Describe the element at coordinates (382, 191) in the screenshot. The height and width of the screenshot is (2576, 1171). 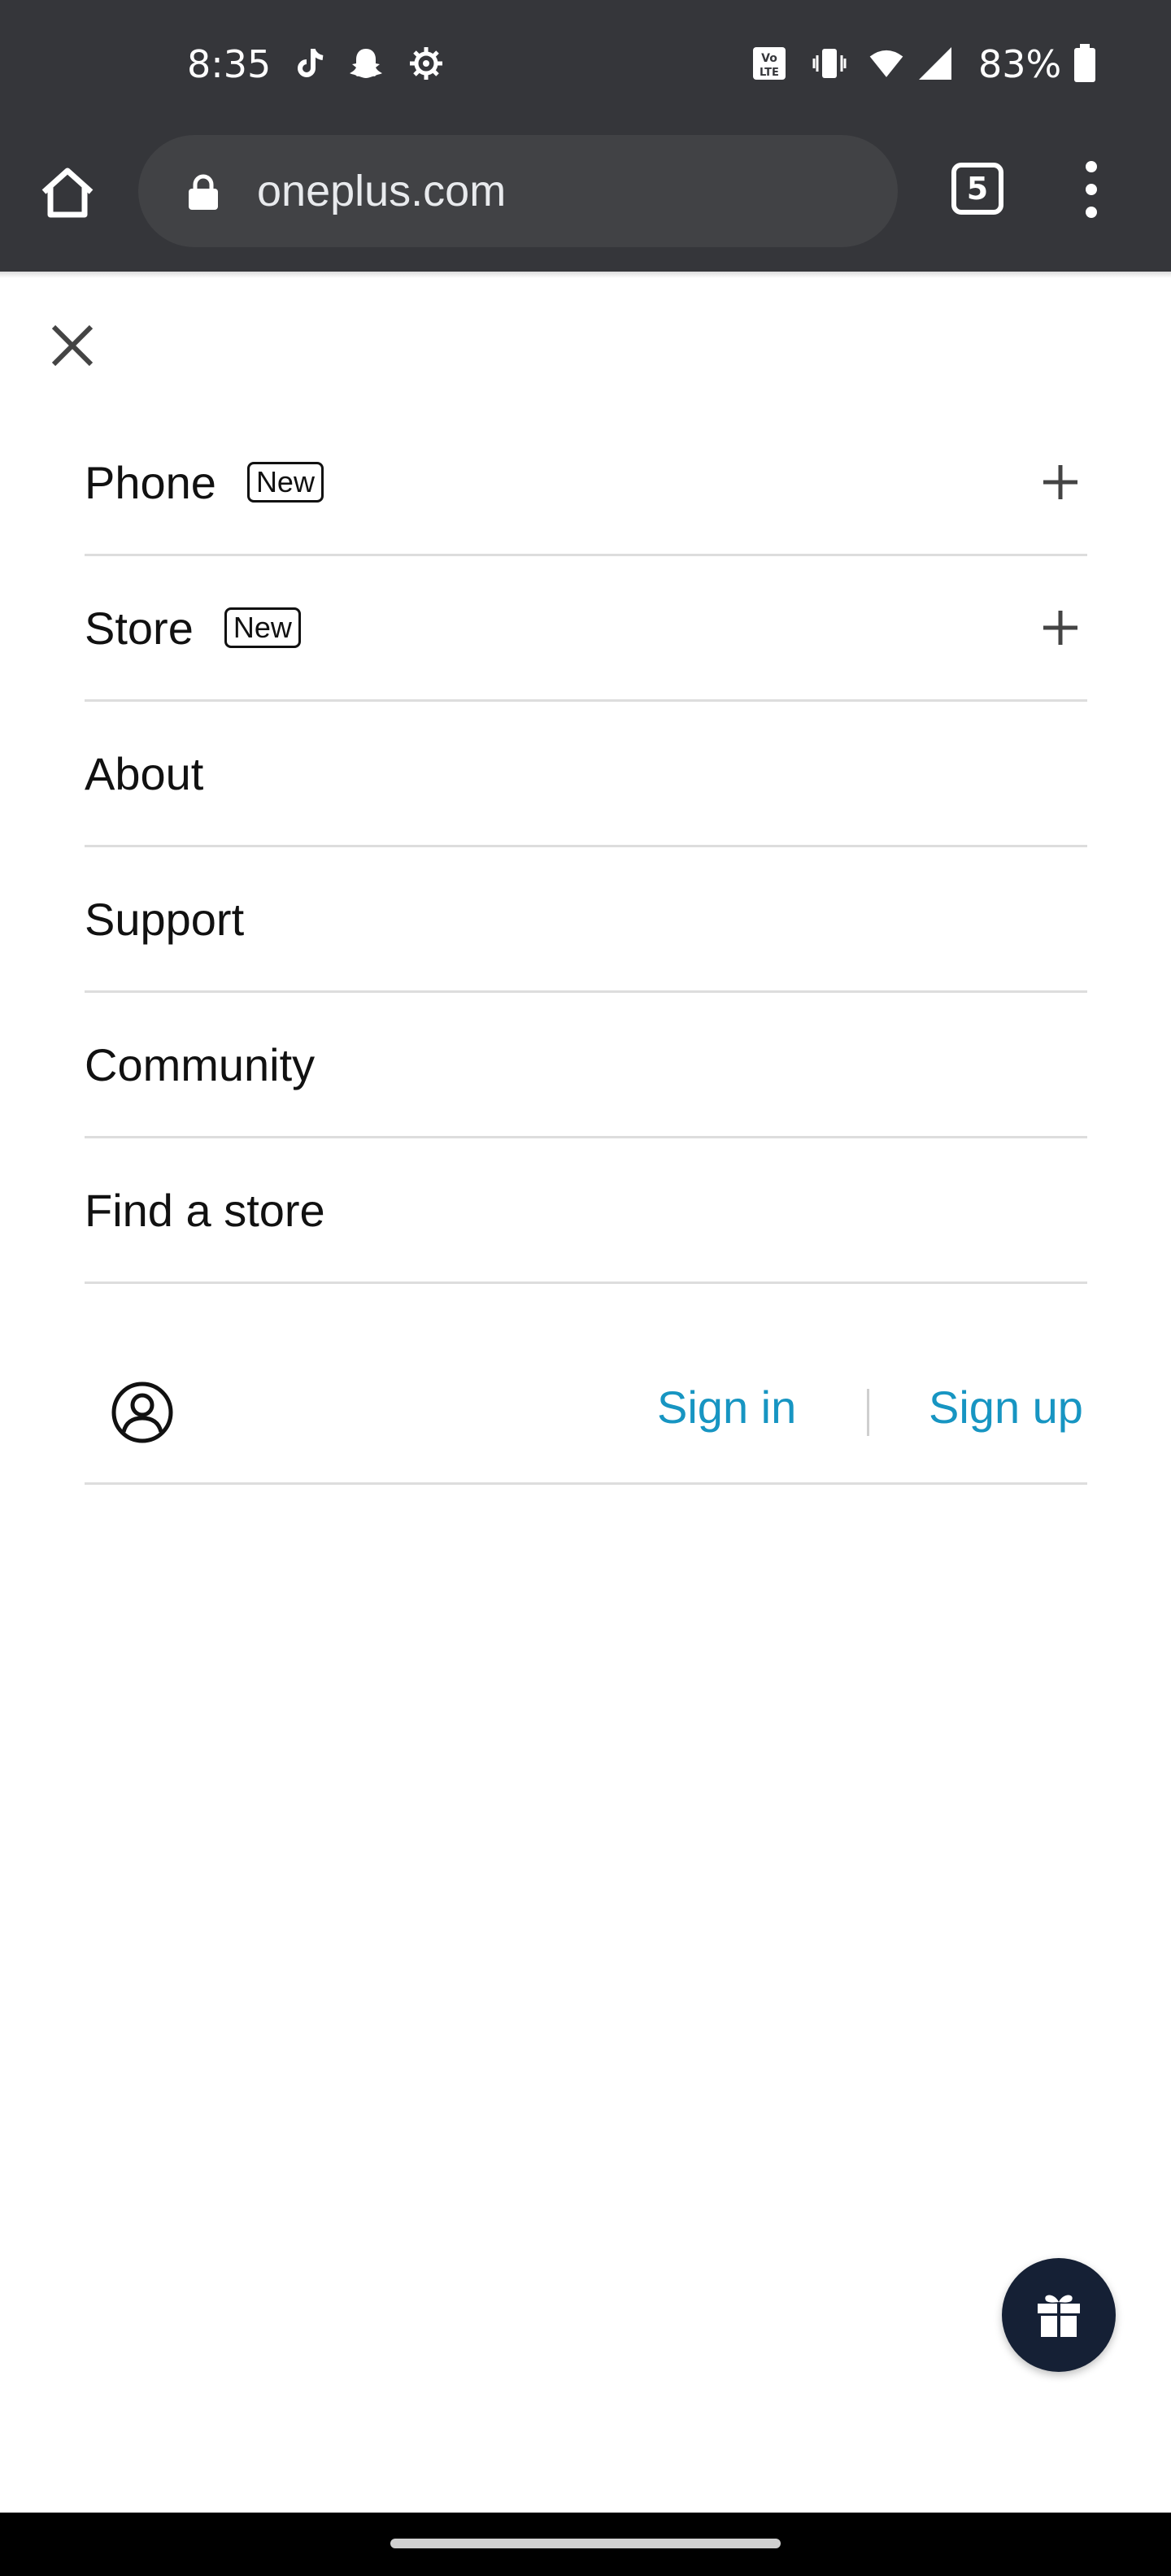
I see `url-text: oneplus.com` at that location.